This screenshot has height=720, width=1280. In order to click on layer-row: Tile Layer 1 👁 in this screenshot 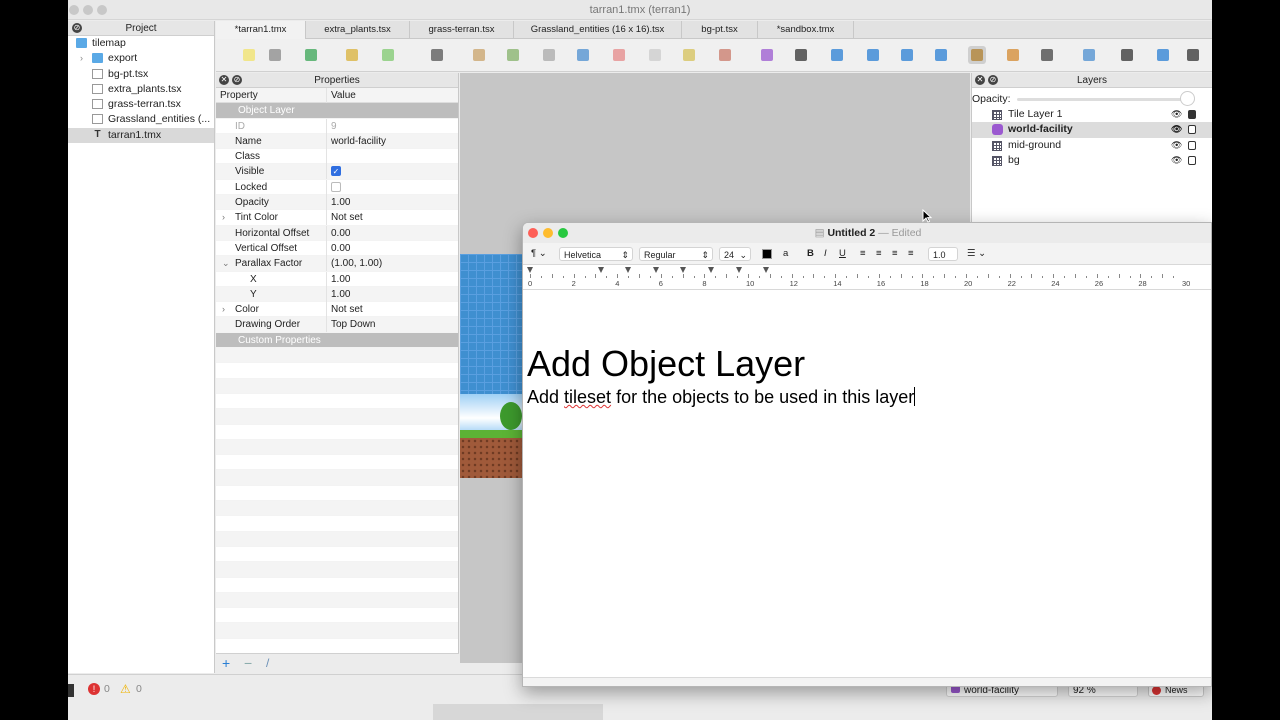, I will do `click(1092, 114)`.